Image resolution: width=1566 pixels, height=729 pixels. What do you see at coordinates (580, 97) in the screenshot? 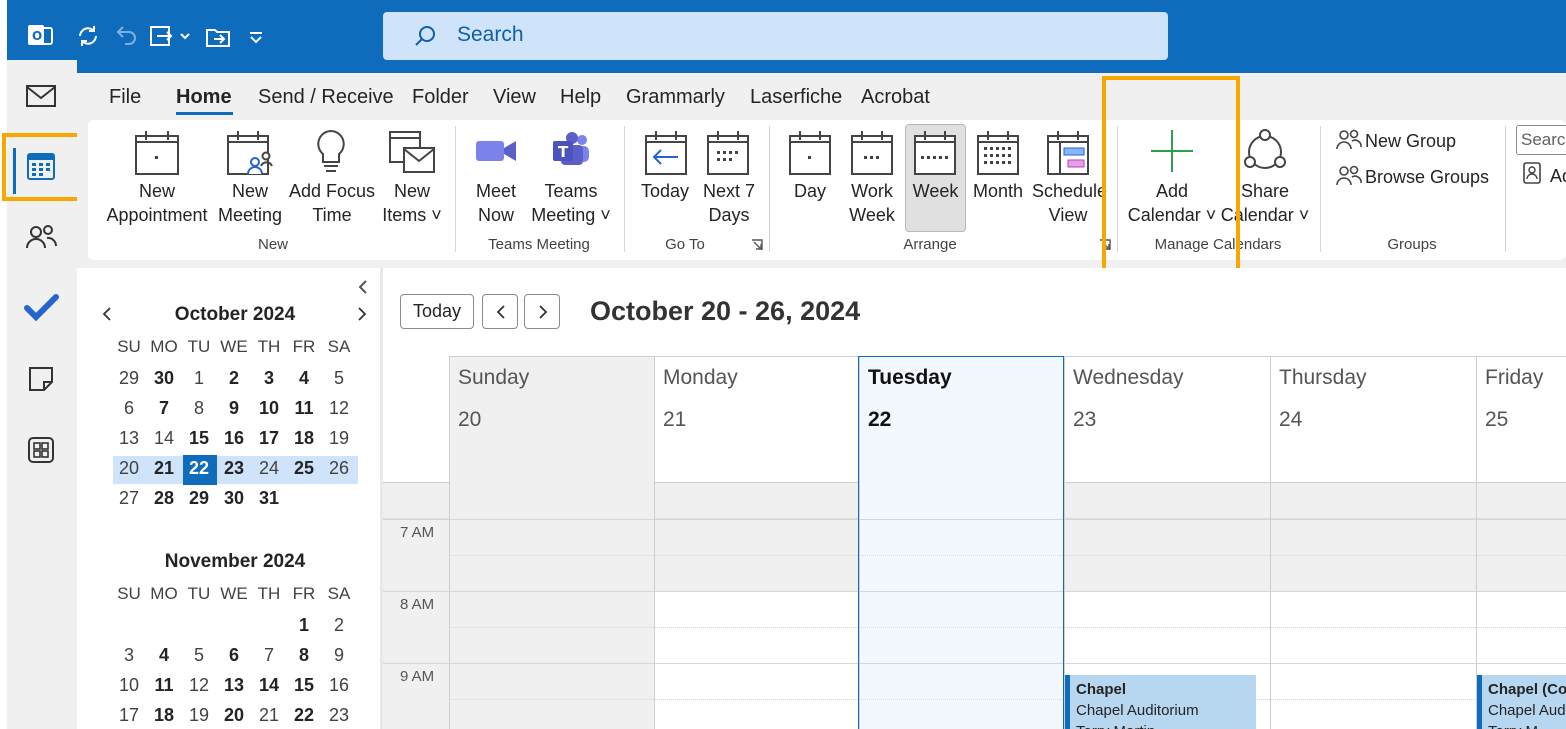
I see `menu-help: Help` at bounding box center [580, 97].